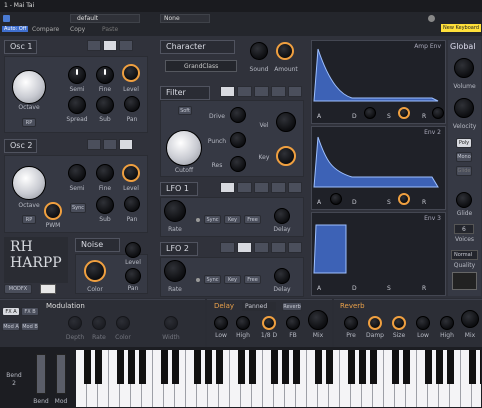 The image size is (482, 408). Describe the element at coordinates (78, 208) in the screenshot. I see `osc2-sync-button: Sync` at that location.